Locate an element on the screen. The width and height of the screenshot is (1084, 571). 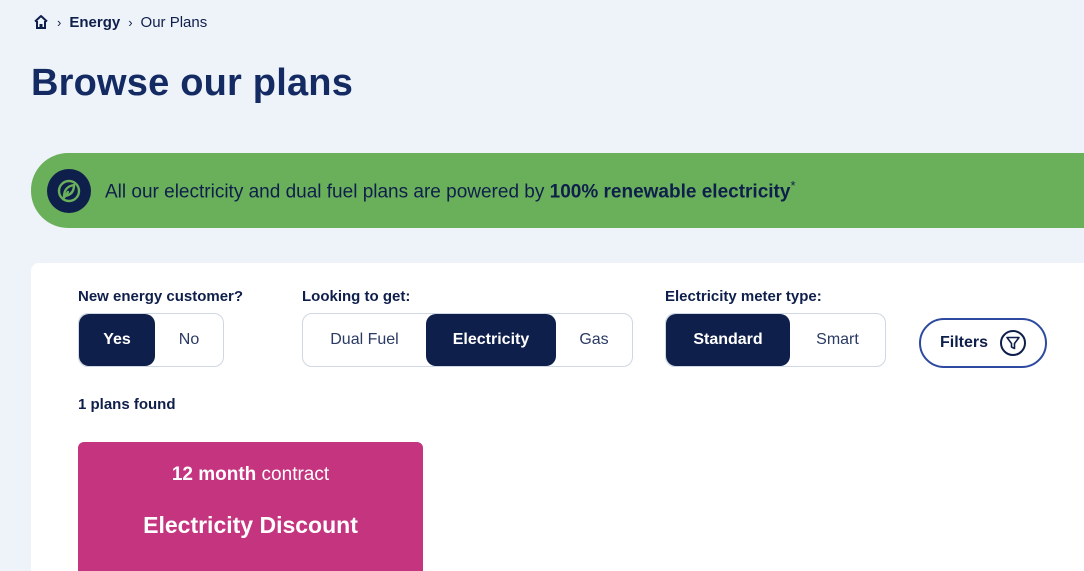
looking-to-get-toggle: Dual Fuel Electricity Gas is located at coordinates (467, 340).